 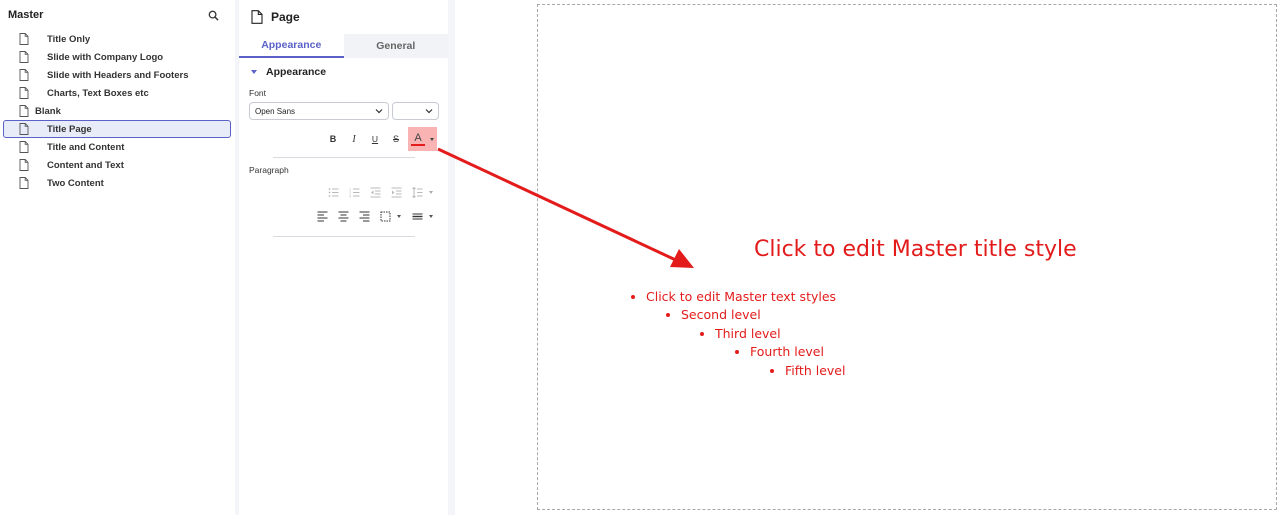 I want to click on tab-appearance: Appearance, so click(x=291, y=46).